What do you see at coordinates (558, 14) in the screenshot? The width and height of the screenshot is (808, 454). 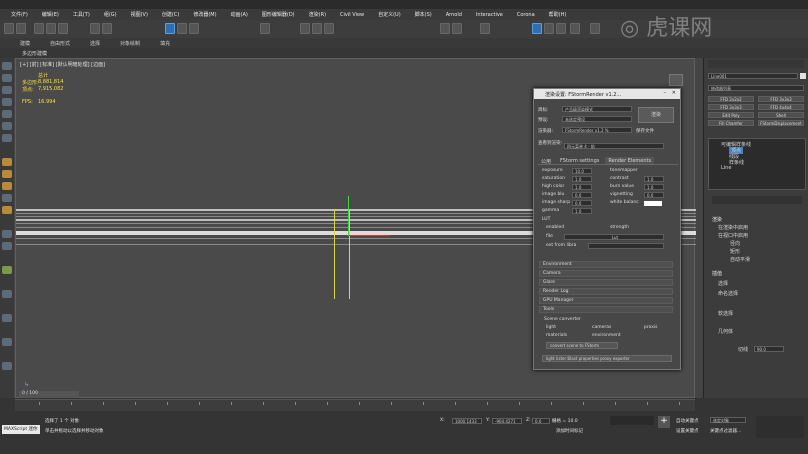 I see `menu-help: 帮助(H)` at bounding box center [558, 14].